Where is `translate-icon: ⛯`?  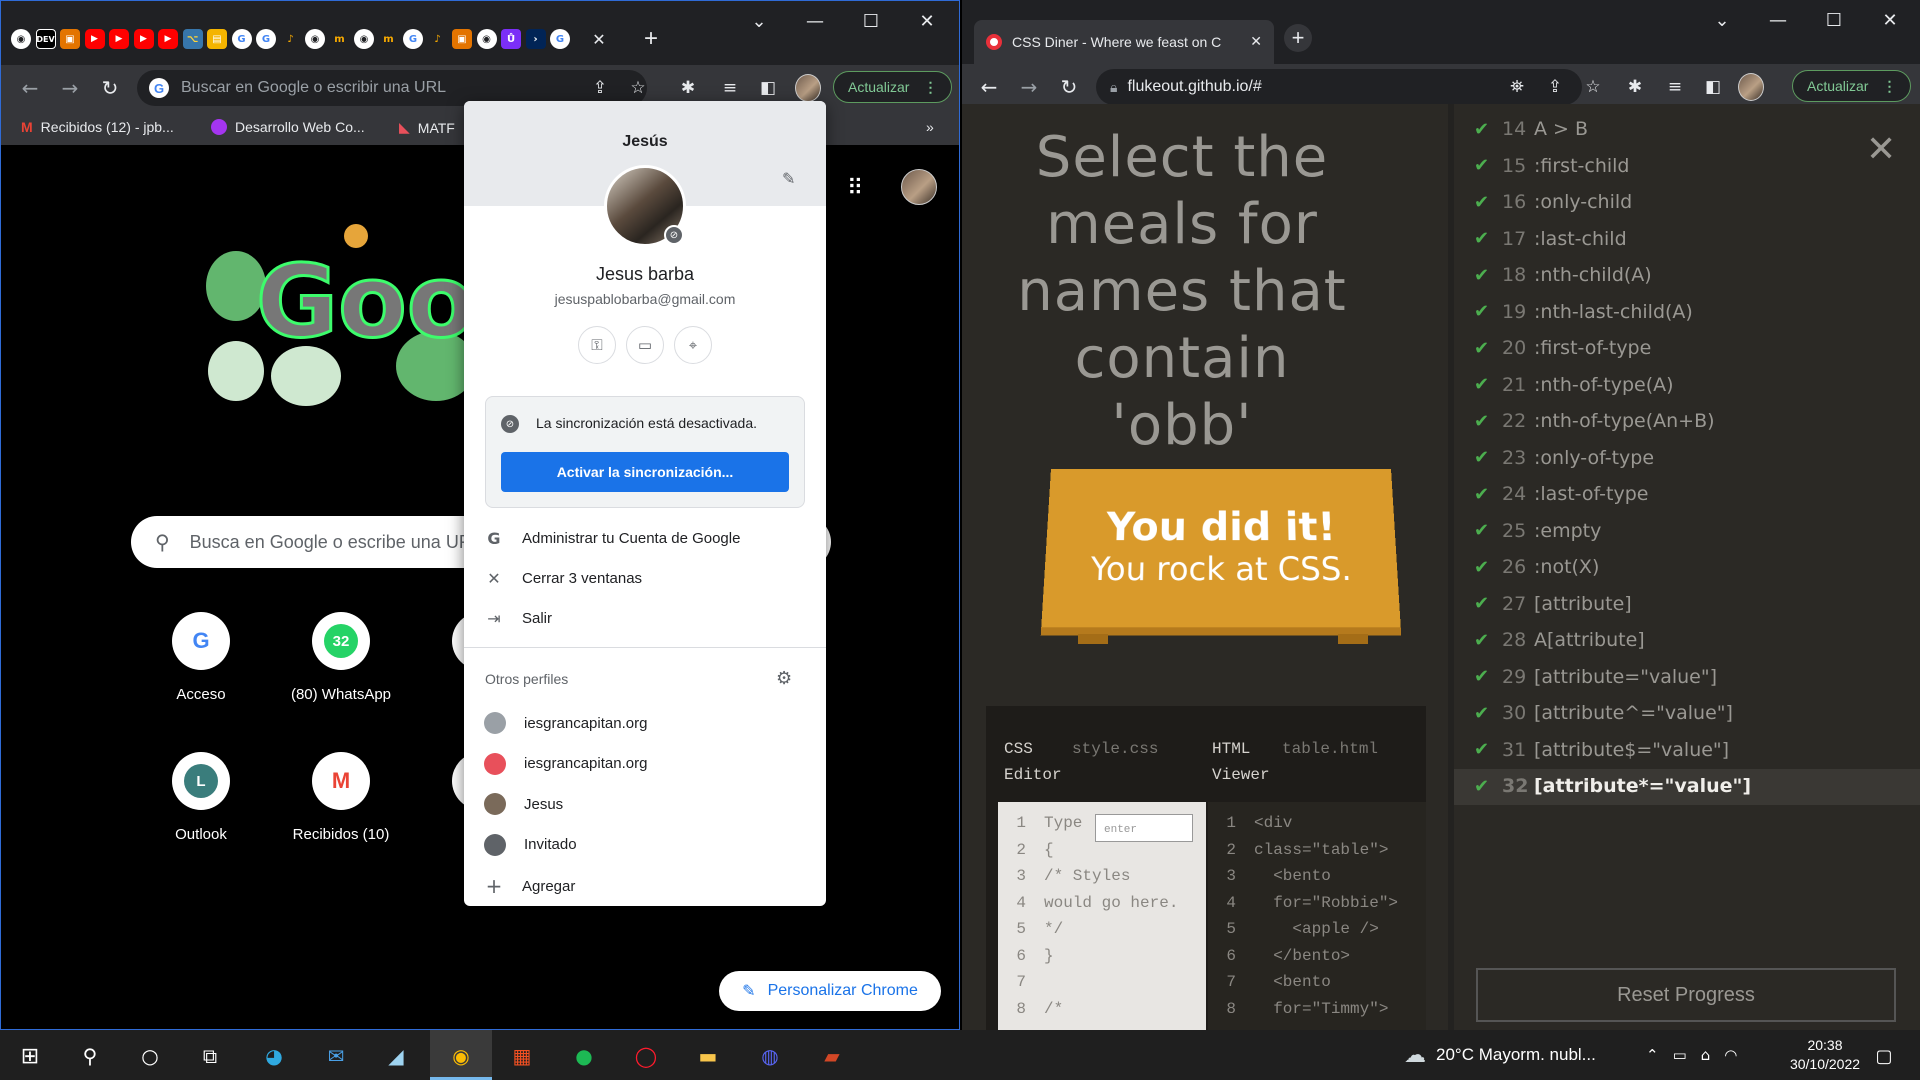 translate-icon: ⛯ is located at coordinates (1517, 87).